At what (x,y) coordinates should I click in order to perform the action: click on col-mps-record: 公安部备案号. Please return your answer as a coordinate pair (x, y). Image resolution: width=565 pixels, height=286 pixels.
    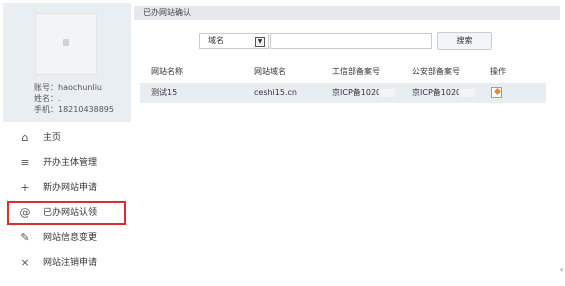
    Looking at the image, I should click on (436, 71).